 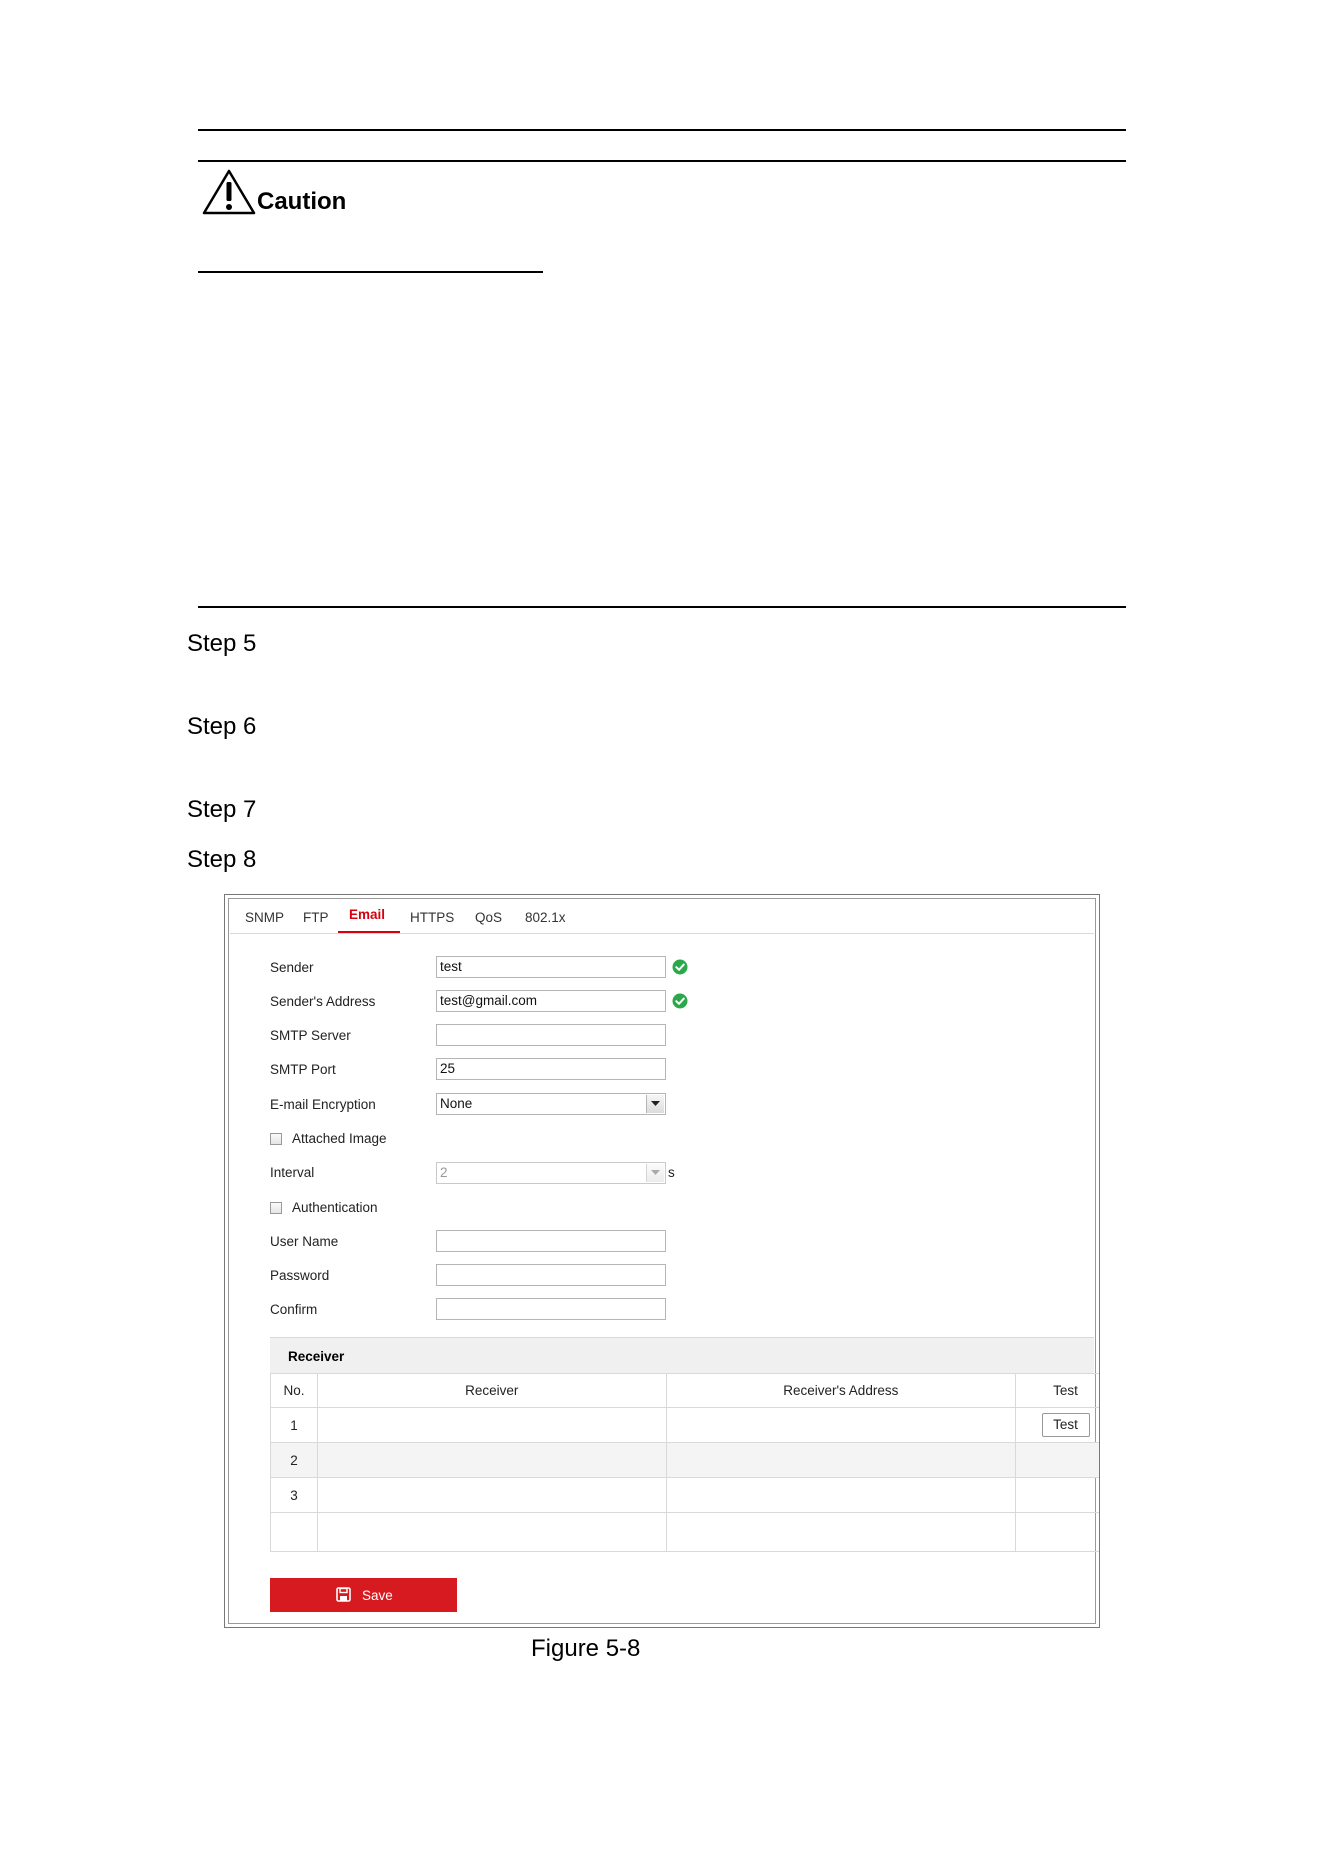 What do you see at coordinates (662, 161) in the screenshot?
I see `caution-top-rule` at bounding box center [662, 161].